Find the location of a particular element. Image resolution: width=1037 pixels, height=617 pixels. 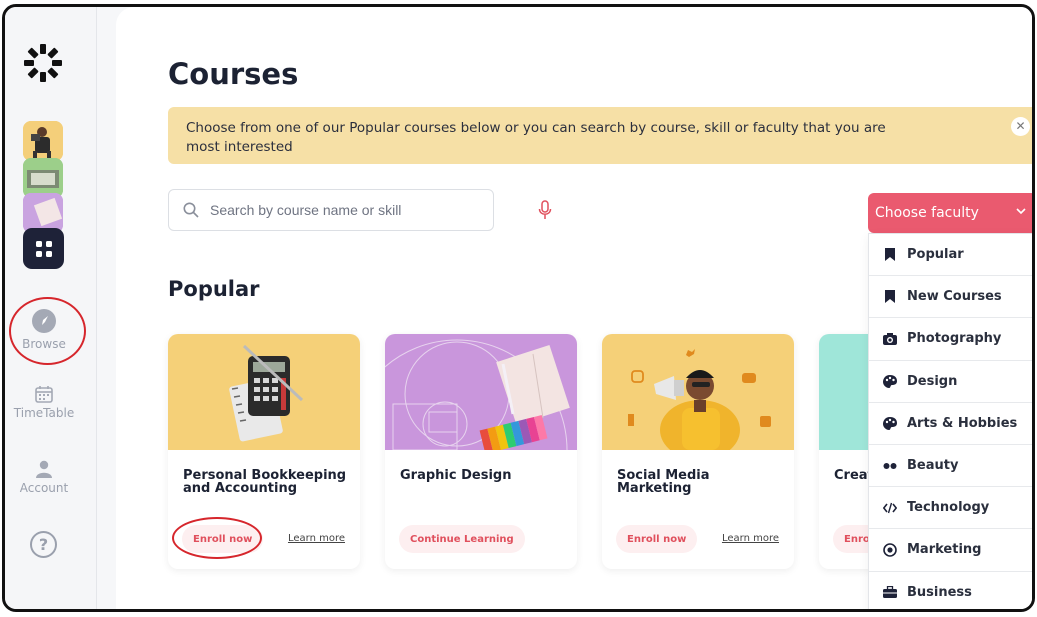

course-card: Graphic Design Continue Learning is located at coordinates (481, 451).